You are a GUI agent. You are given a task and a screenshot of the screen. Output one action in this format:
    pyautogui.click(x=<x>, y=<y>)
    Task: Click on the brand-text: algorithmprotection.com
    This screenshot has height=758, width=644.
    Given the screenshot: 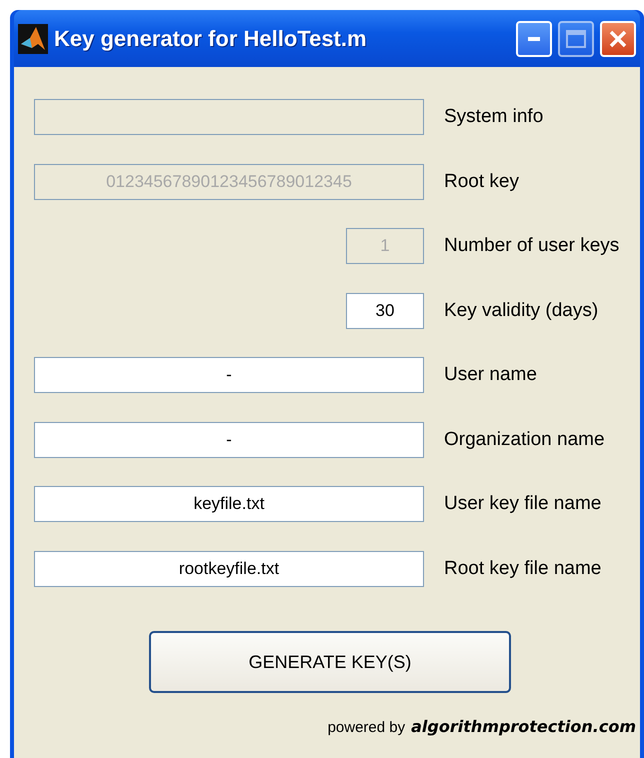 What is the action you would take?
    pyautogui.click(x=523, y=726)
    